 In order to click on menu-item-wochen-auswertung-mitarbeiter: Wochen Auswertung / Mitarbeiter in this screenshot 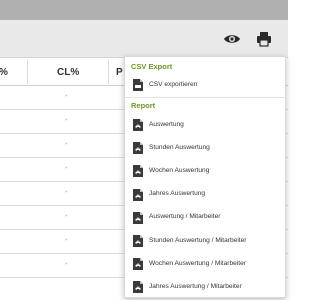, I will do `click(205, 263)`.